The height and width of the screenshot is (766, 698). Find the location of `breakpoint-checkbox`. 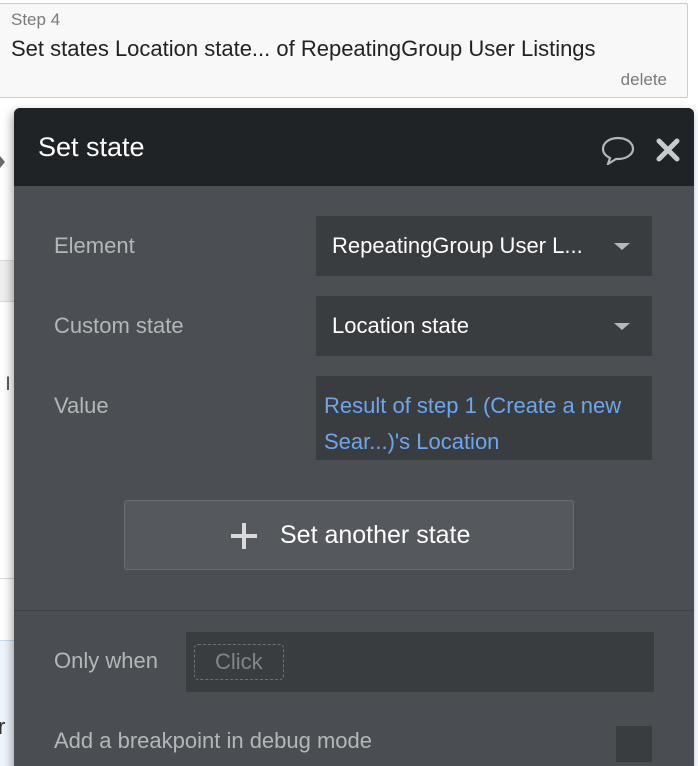

breakpoint-checkbox is located at coordinates (634, 744).